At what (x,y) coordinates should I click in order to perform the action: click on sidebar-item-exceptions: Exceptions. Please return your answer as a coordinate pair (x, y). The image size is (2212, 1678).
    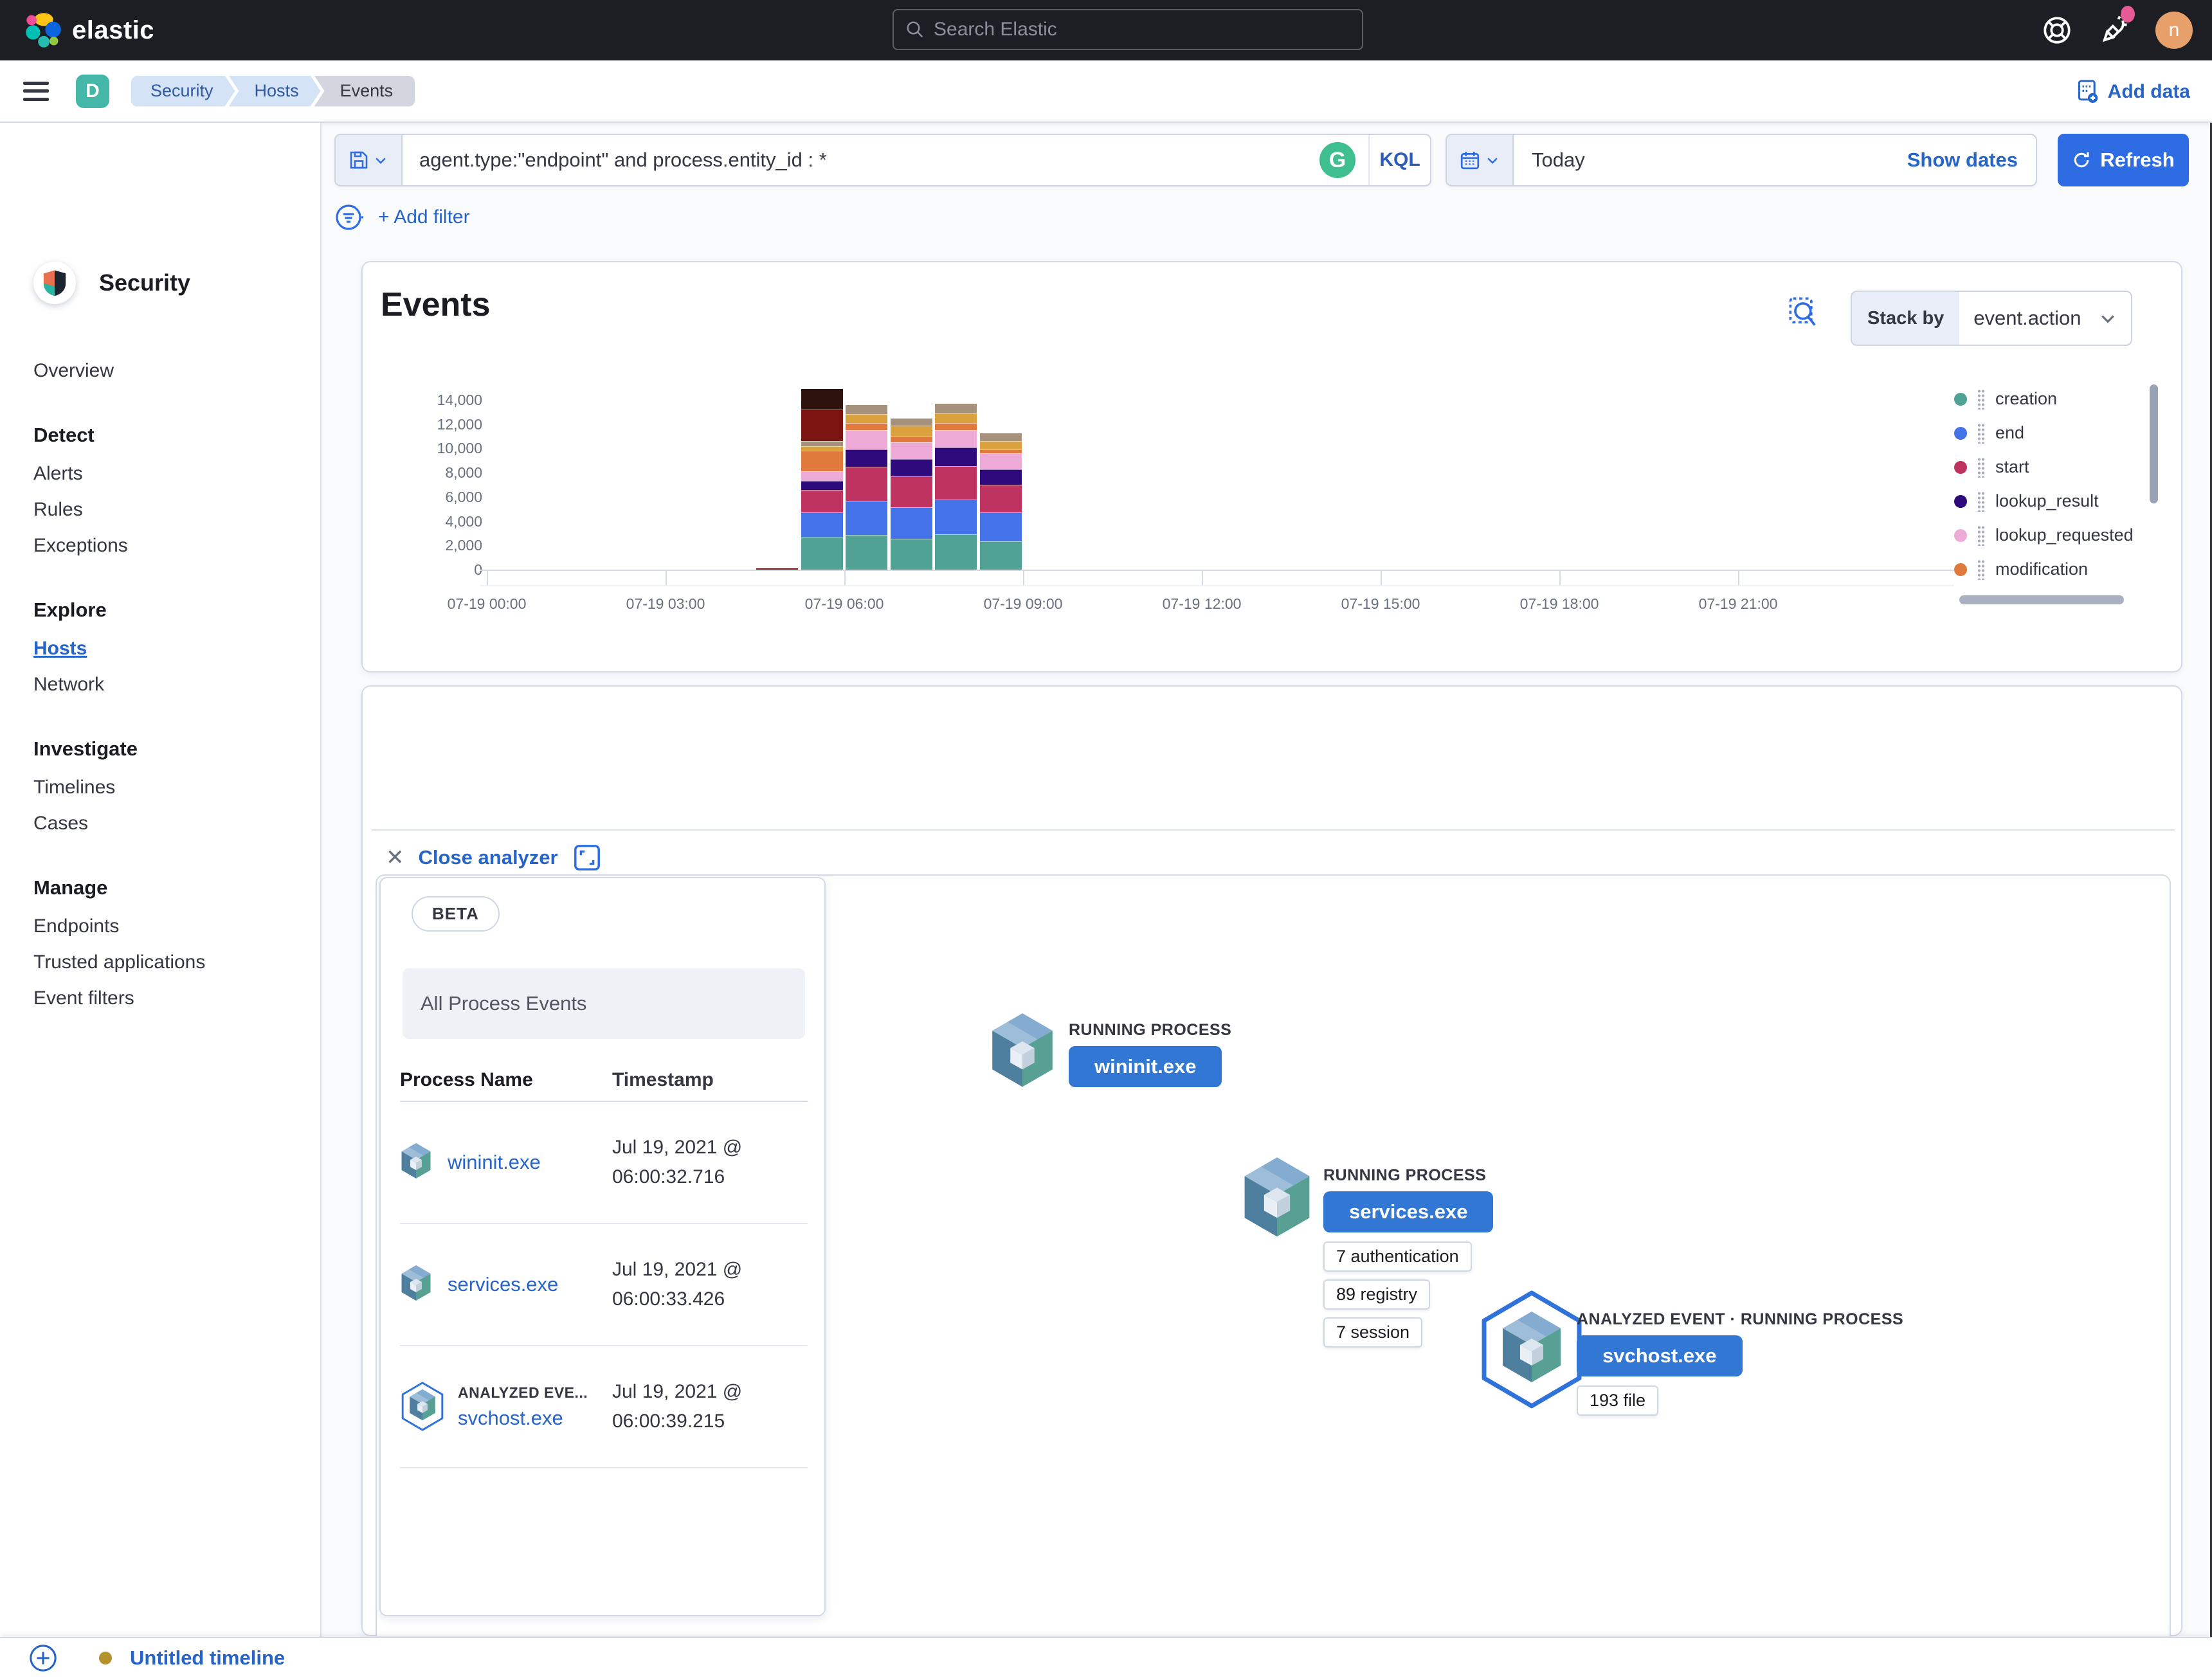
    Looking at the image, I should click on (80, 546).